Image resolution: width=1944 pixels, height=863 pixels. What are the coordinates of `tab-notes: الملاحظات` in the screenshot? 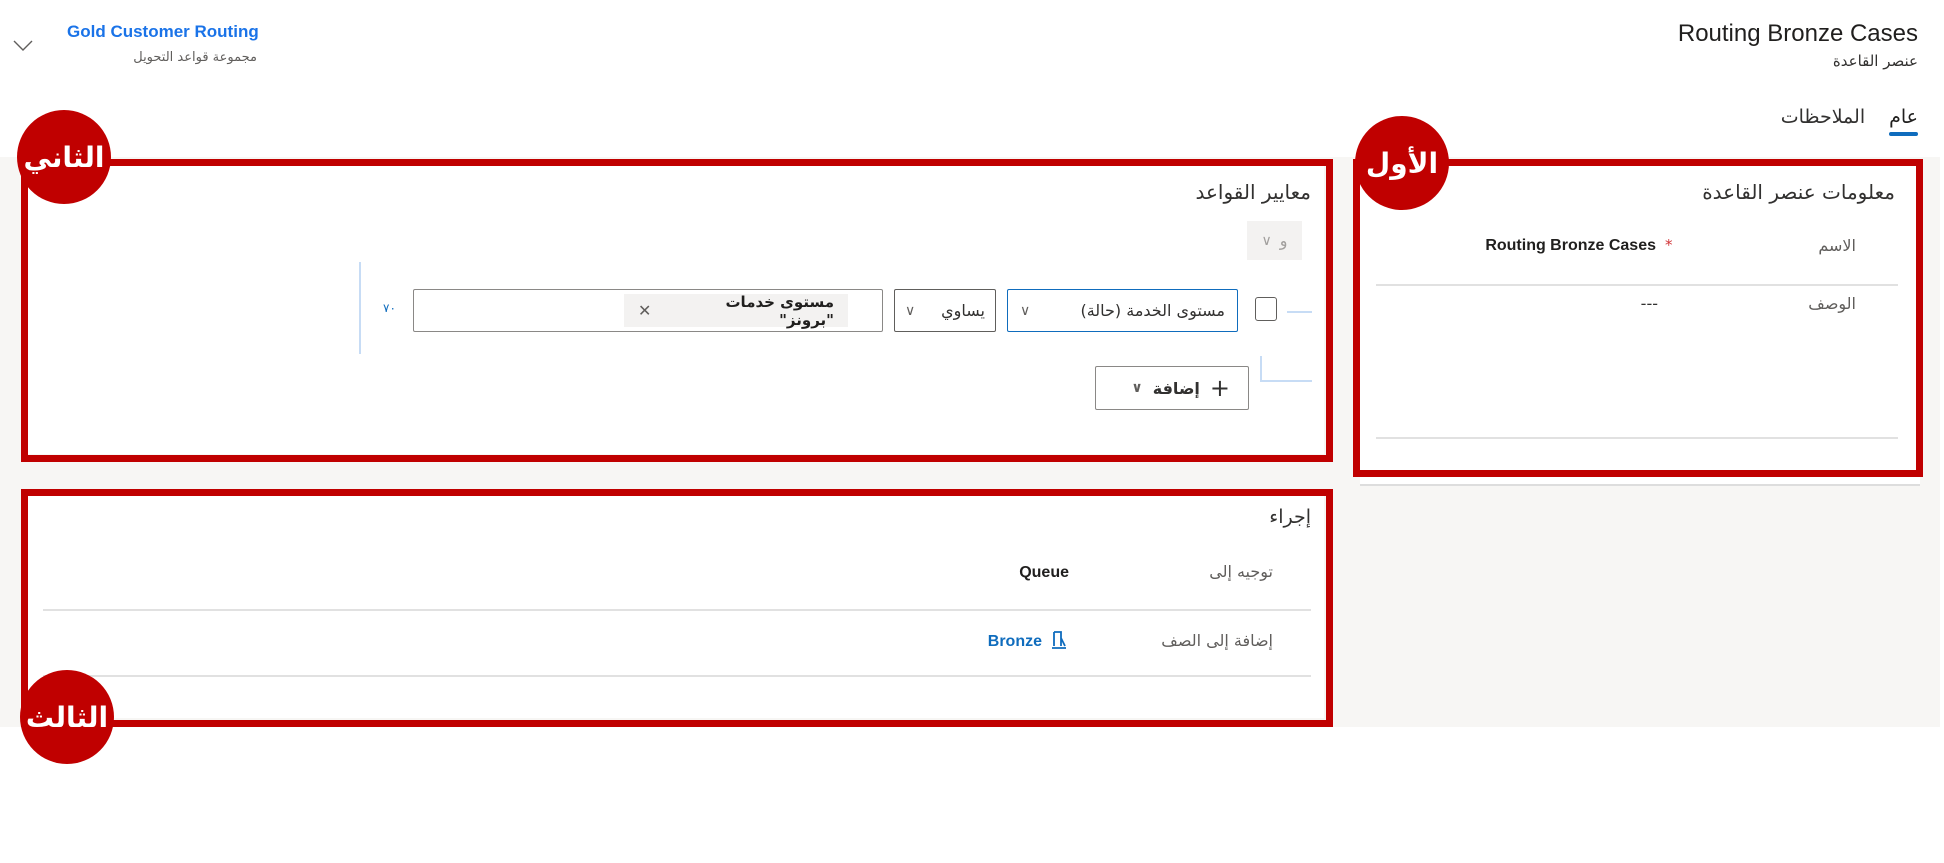 It's located at (1823, 121).